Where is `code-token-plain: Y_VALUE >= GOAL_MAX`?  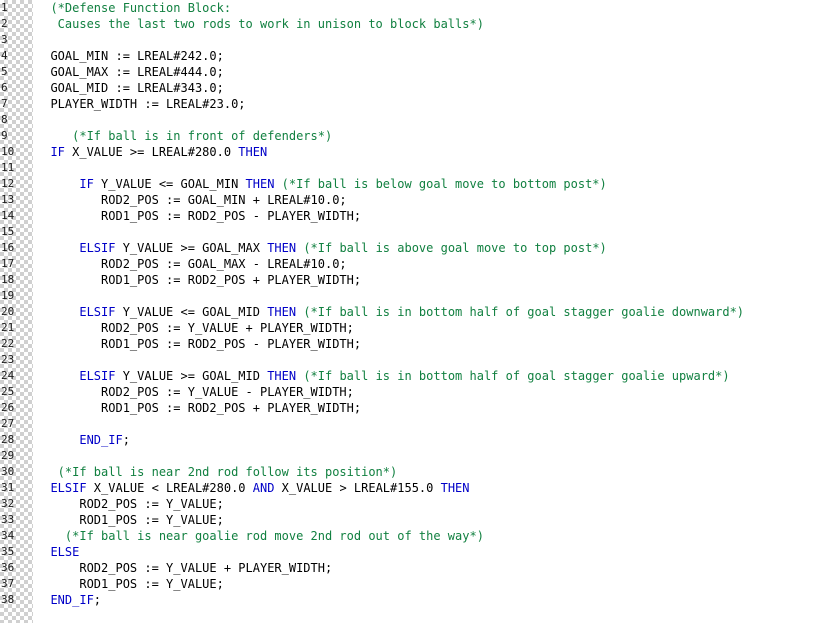 code-token-plain: Y_VALUE >= GOAL_MAX is located at coordinates (191, 248).